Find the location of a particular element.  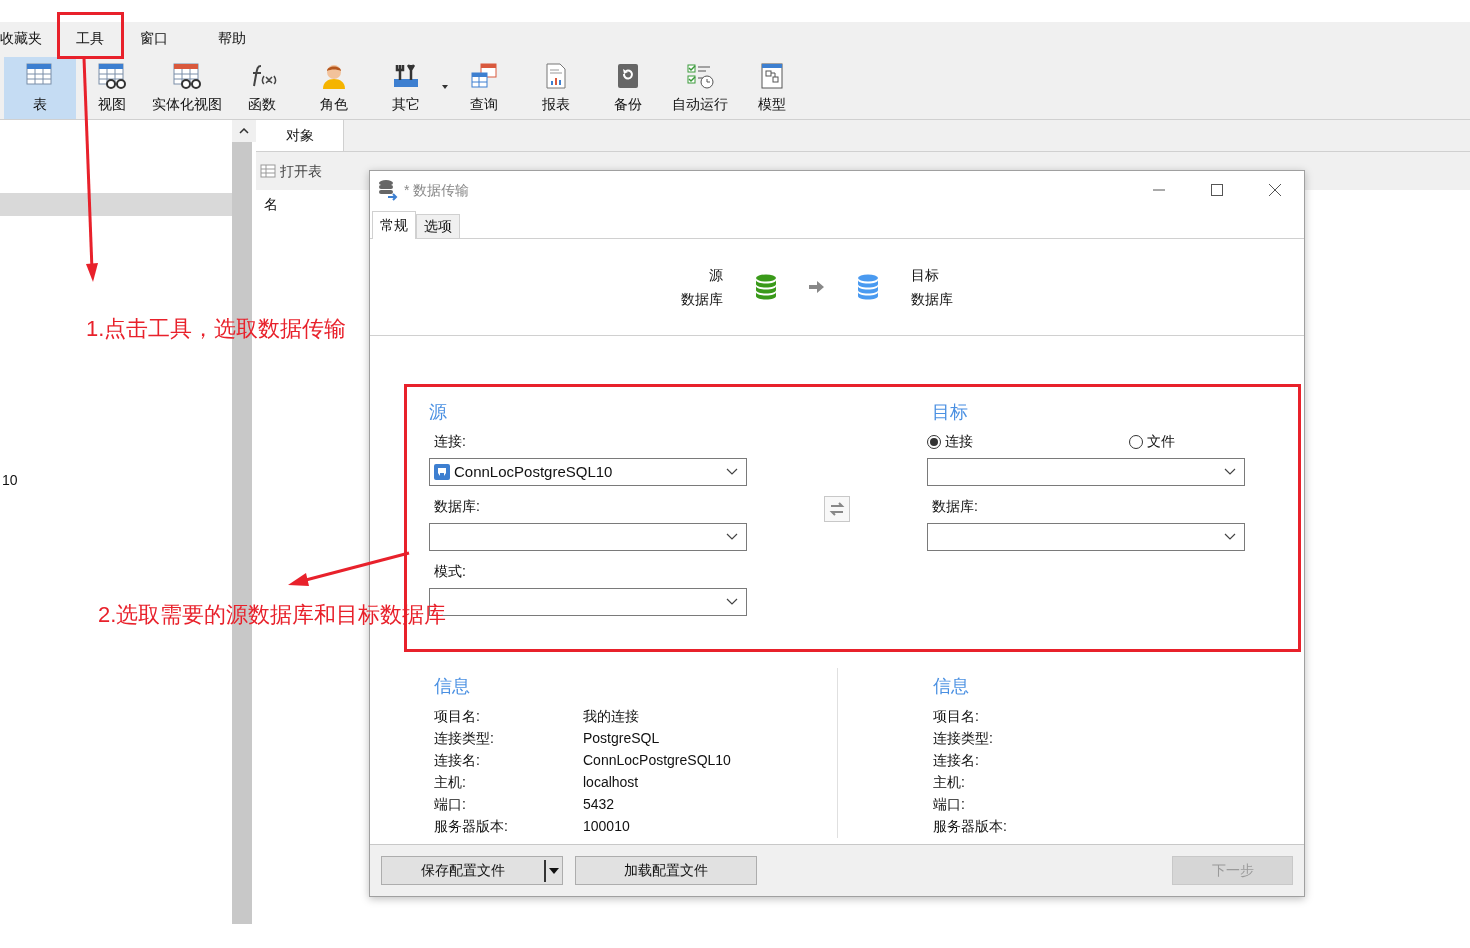

section-heading: 源 is located at coordinates (438, 412).